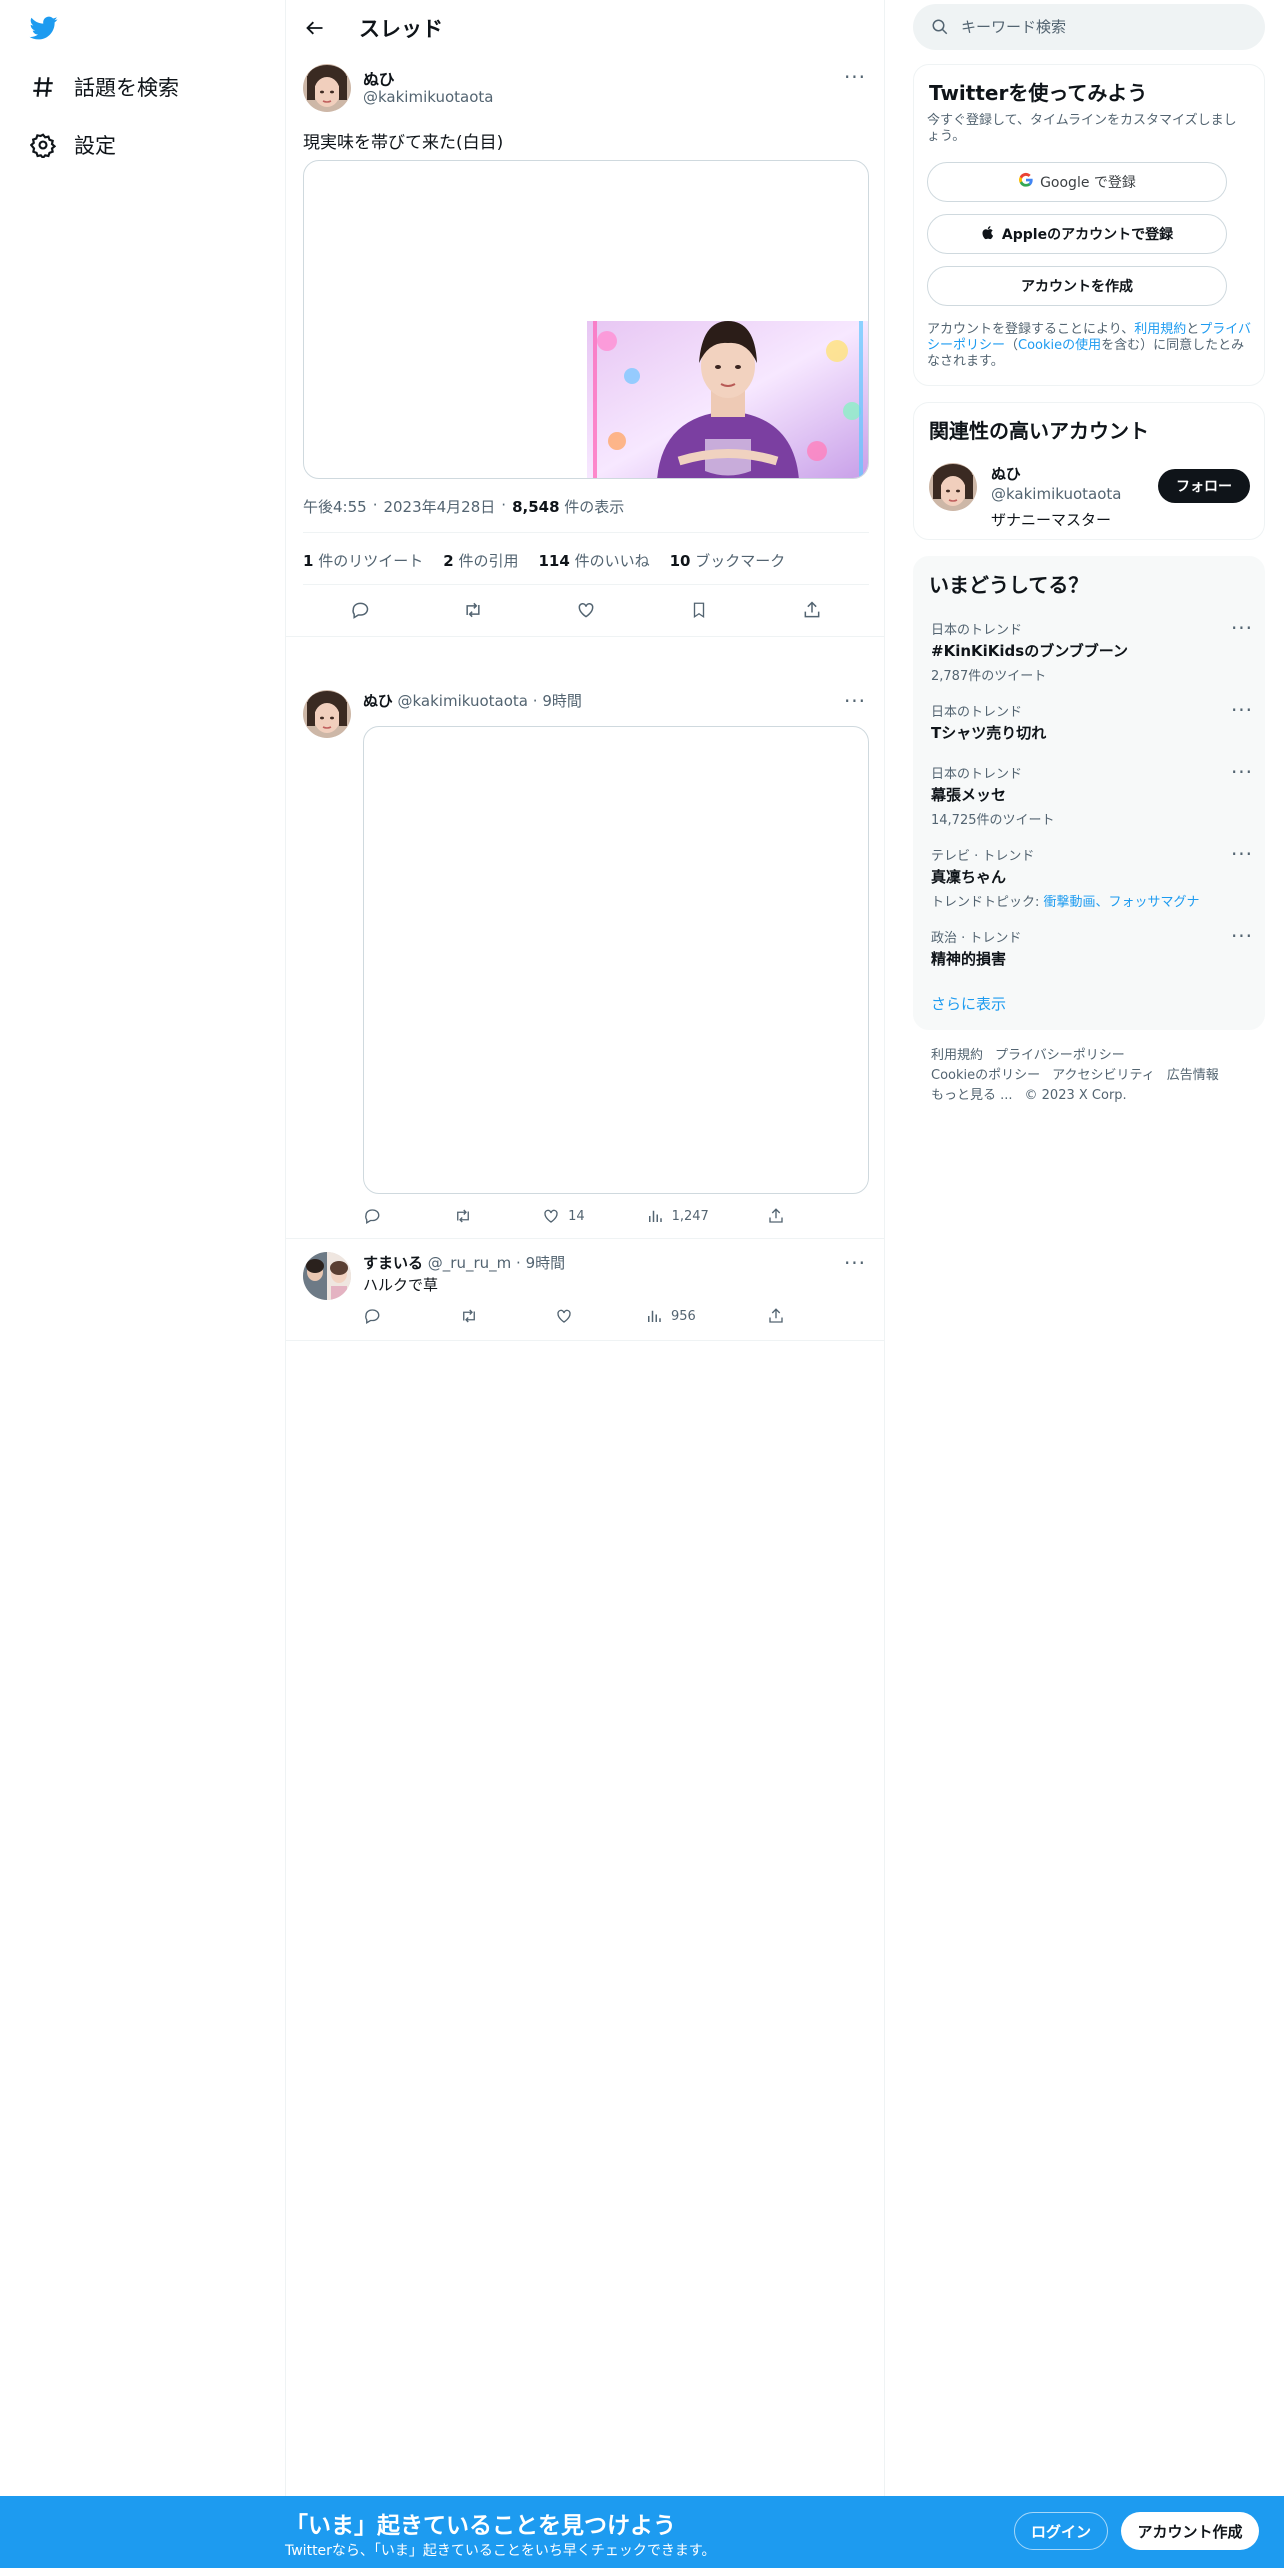 This screenshot has height=2568, width=1284. What do you see at coordinates (469, 1263) in the screenshot?
I see `author-handle: @_ru_ru_m` at bounding box center [469, 1263].